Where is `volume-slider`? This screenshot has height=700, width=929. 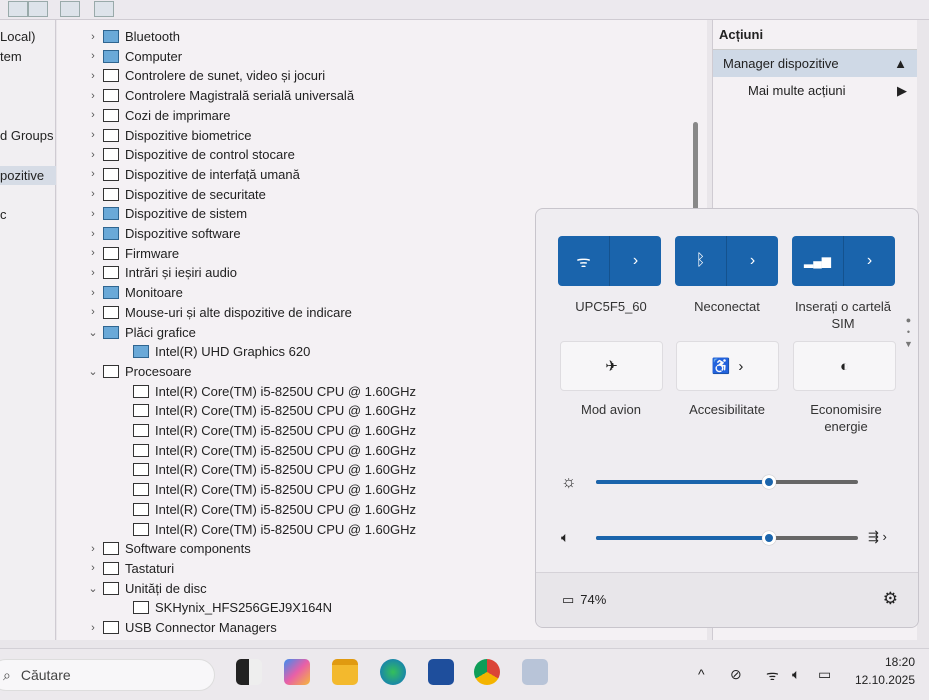
volume-slider is located at coordinates (727, 538).